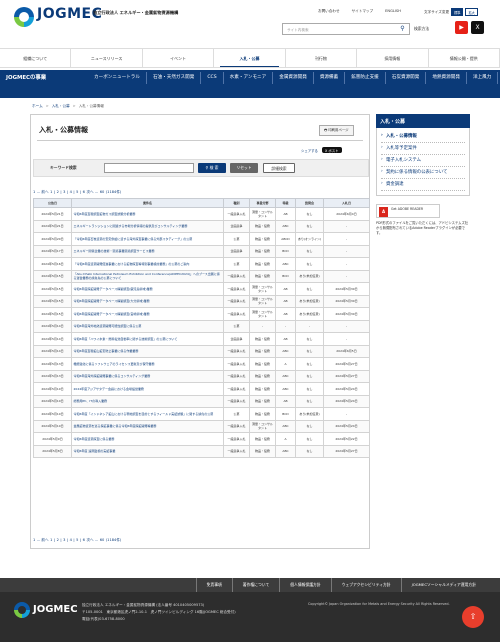 This screenshot has width=500, height=642. I want to click on col-header-grade: 等級, so click(285, 203).